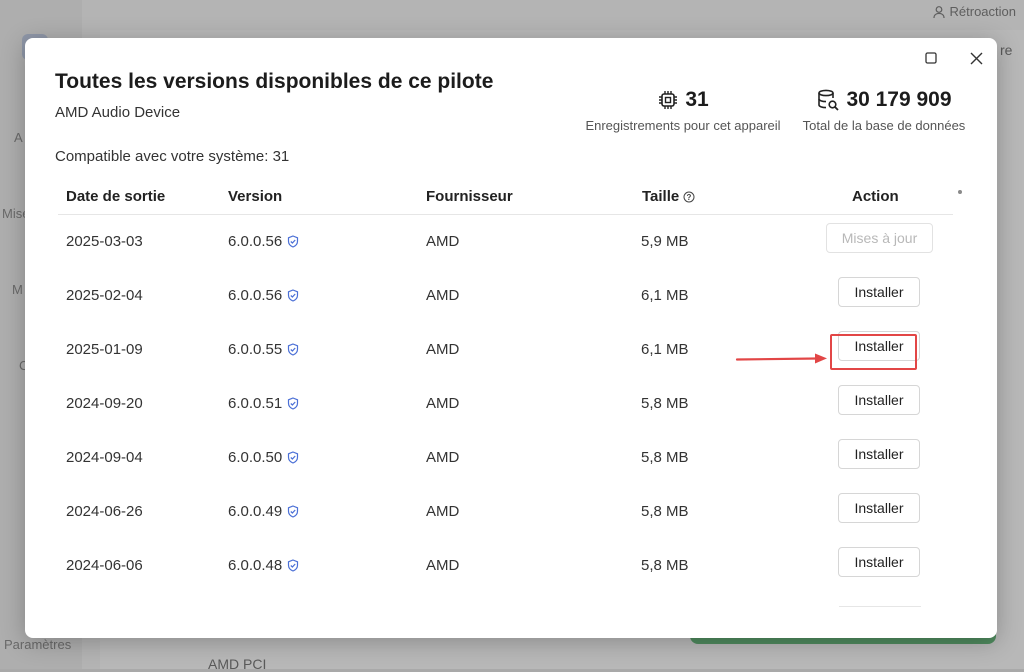 The width and height of the screenshot is (1024, 672). What do you see at coordinates (104, 403) in the screenshot?
I see `release-date: 2024-09-20` at bounding box center [104, 403].